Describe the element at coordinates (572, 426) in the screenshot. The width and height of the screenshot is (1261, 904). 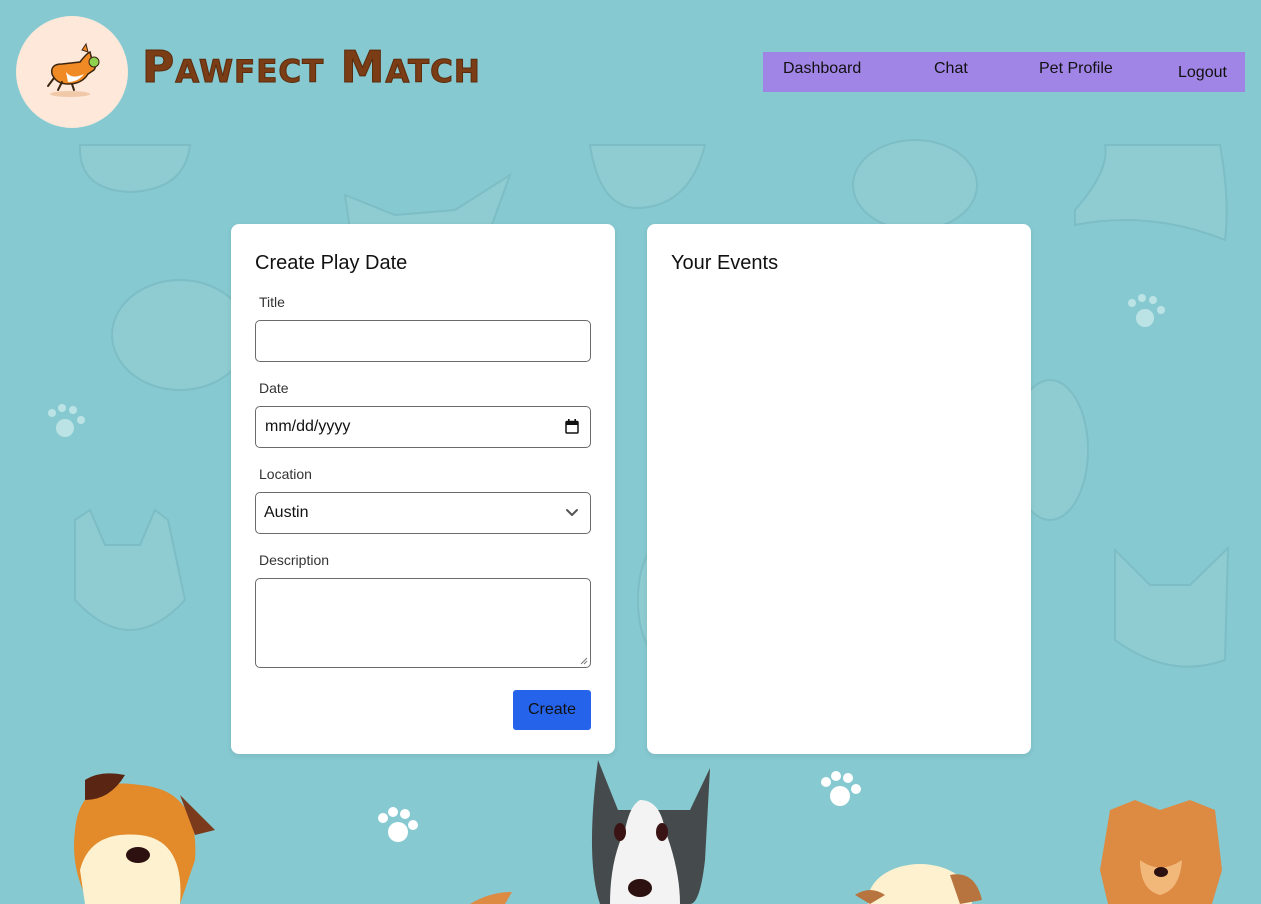
I see `calendar-icon` at that location.